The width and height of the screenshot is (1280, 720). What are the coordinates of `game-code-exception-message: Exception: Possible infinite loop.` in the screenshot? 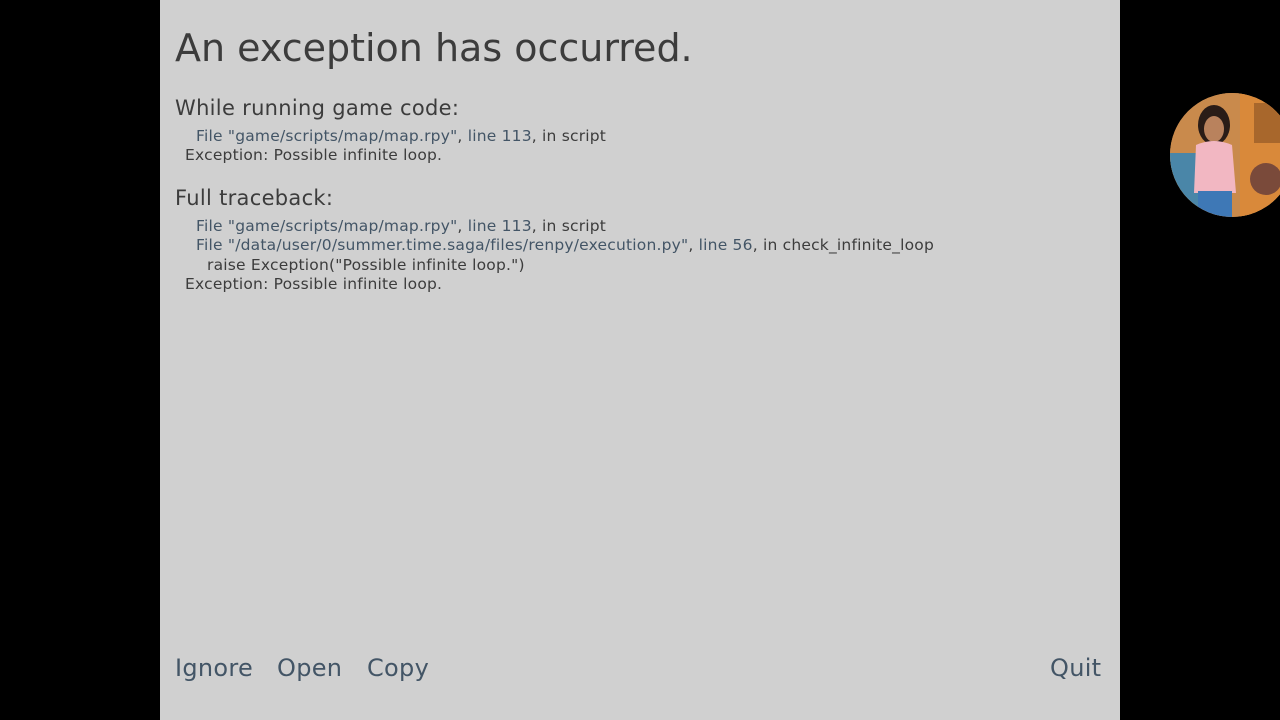 It's located at (314, 155).